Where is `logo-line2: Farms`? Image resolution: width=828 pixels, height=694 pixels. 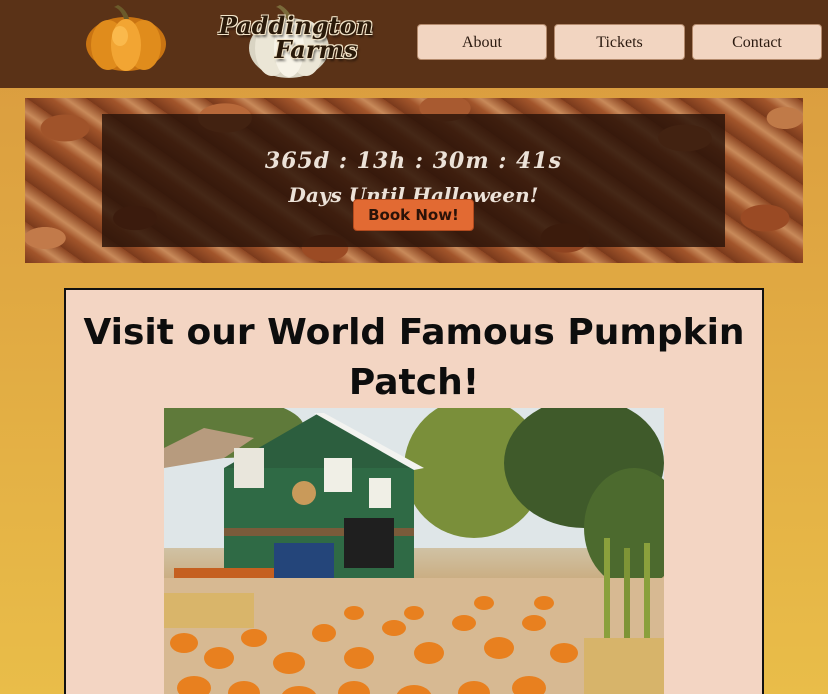 logo-line2: Farms is located at coordinates (316, 49).